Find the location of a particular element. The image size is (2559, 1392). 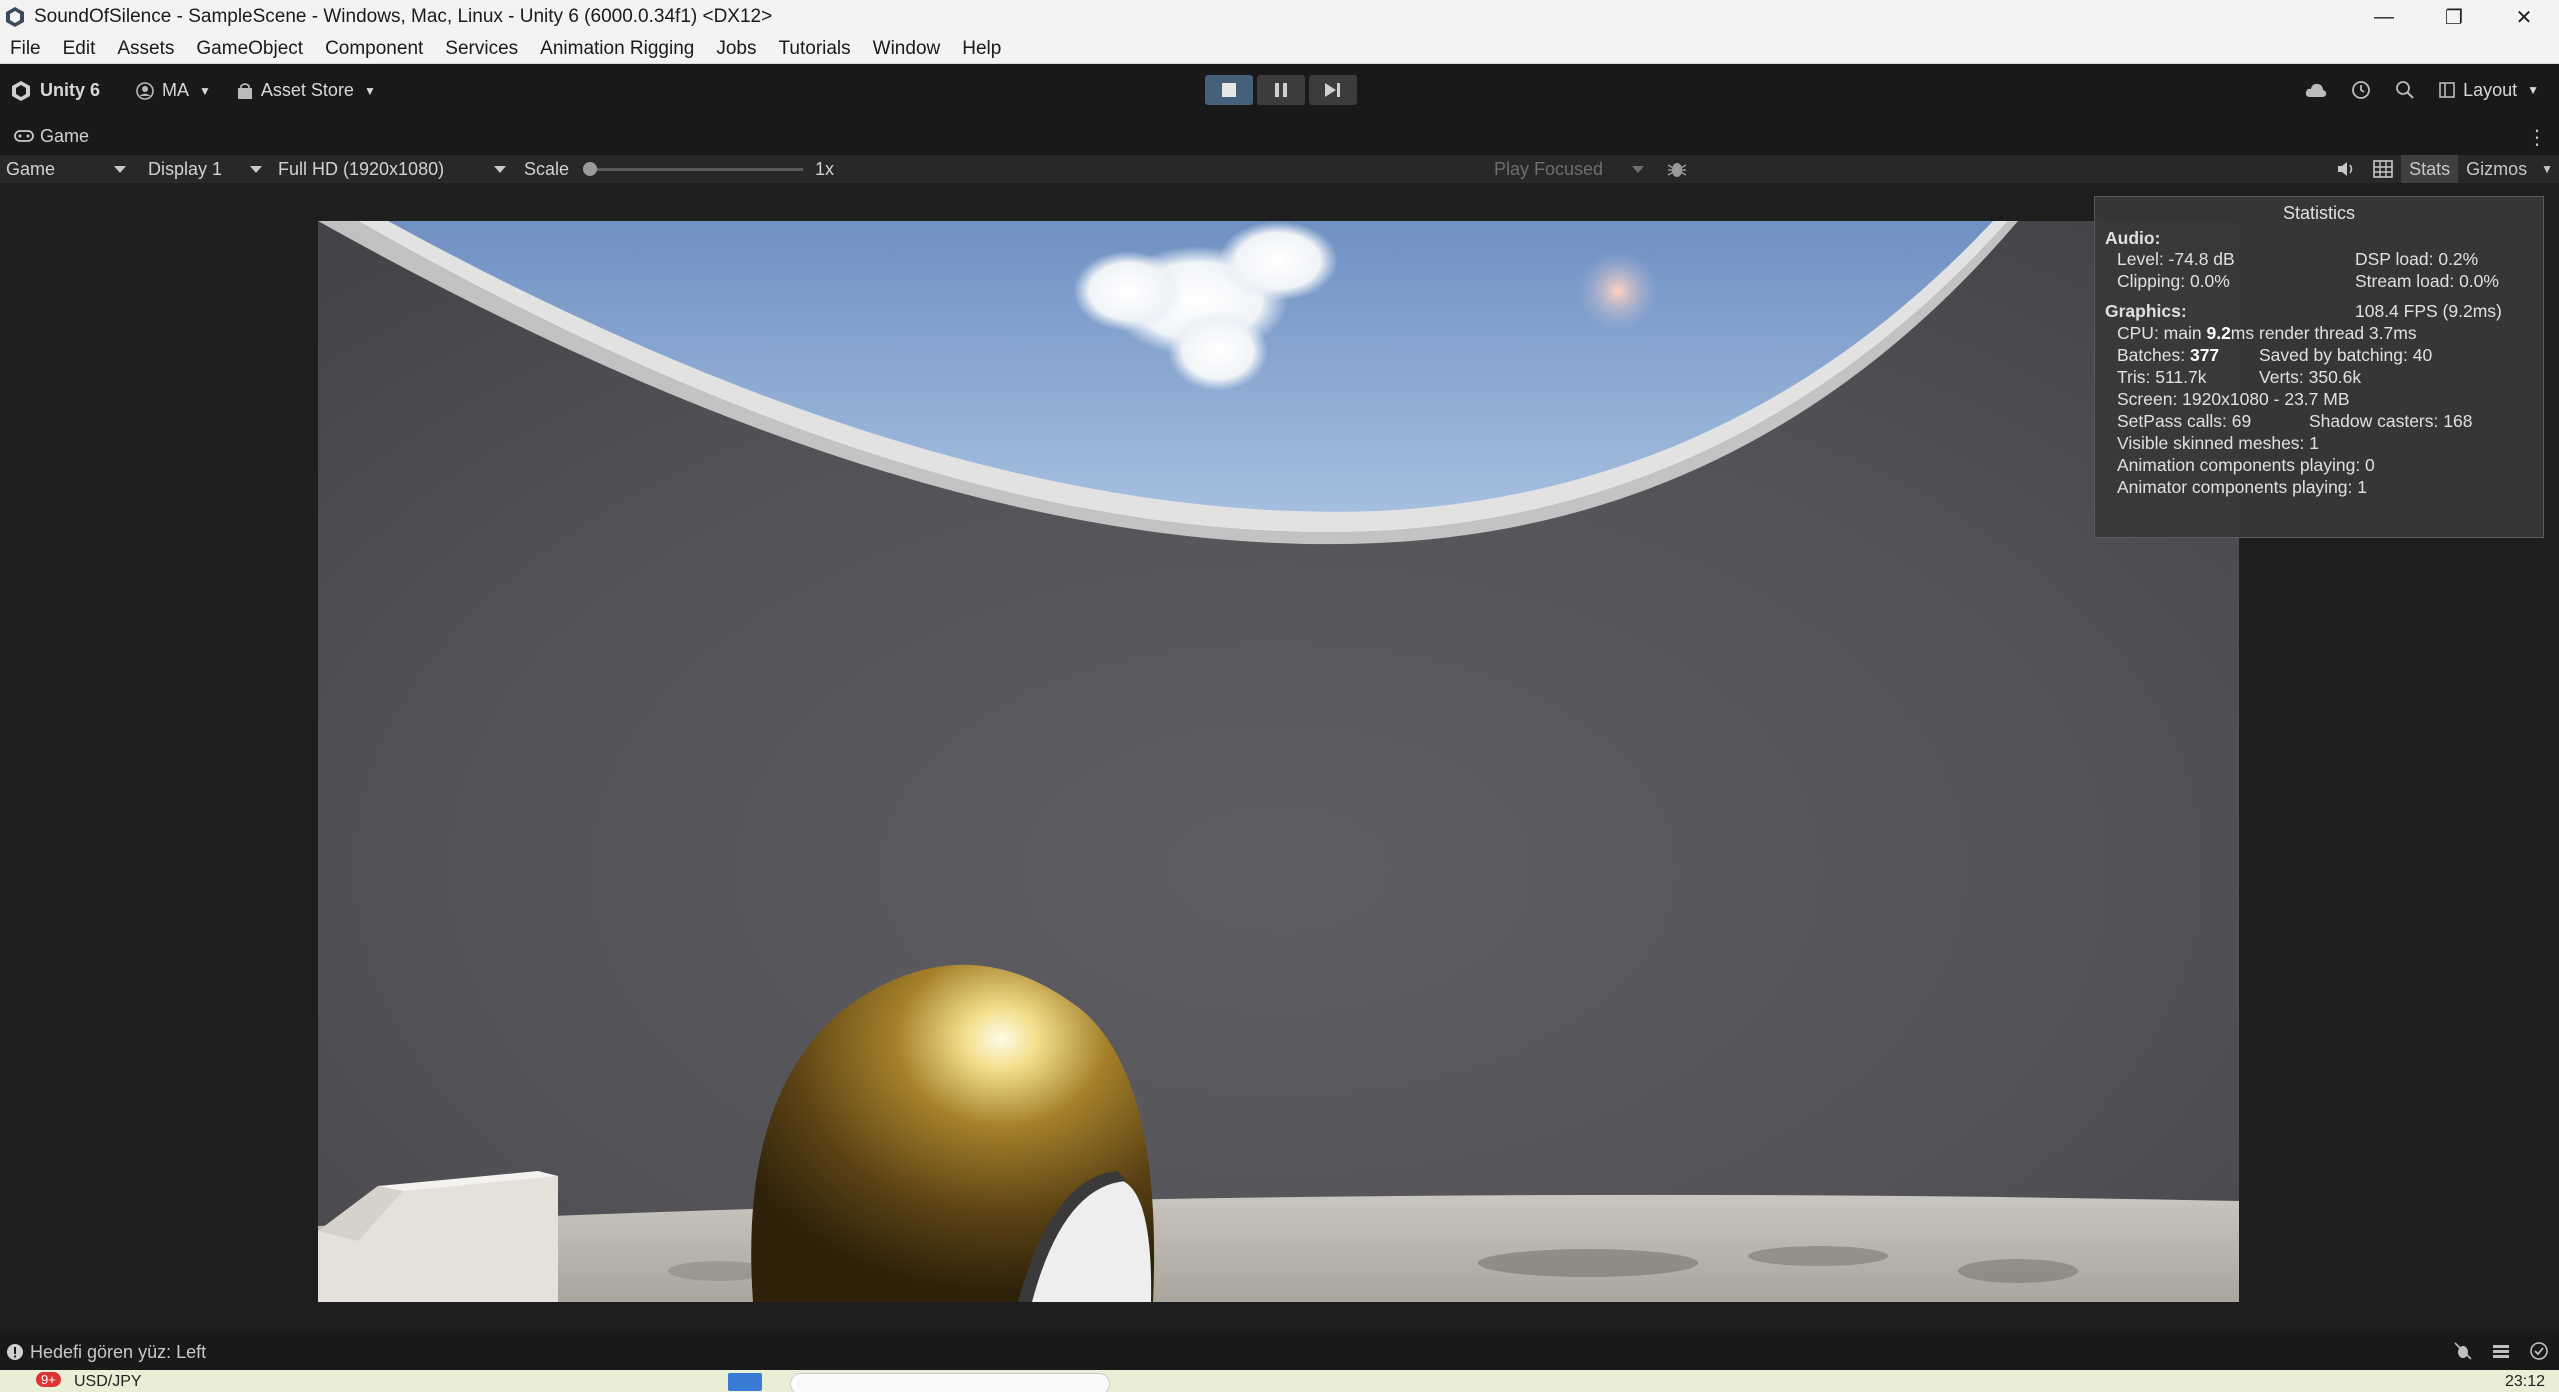

stop-icon is located at coordinates (1229, 90).